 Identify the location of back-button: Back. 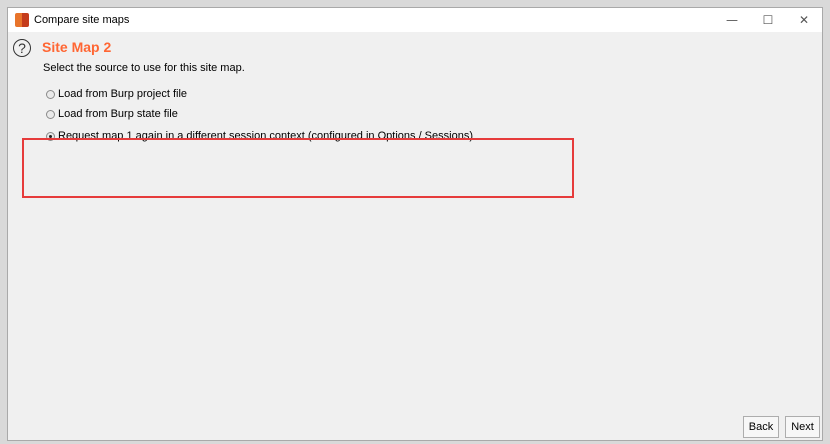
(761, 427).